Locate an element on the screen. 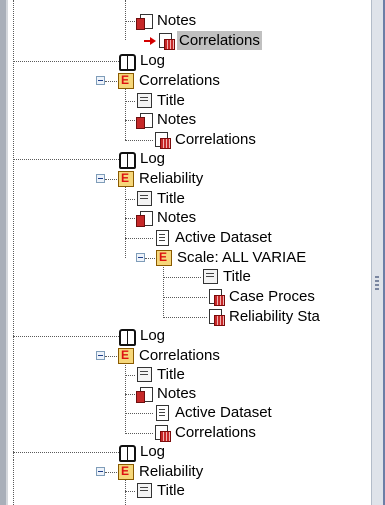 The height and width of the screenshot is (505, 385). tree-node-case-processing: Case Proces is located at coordinates (262, 296).